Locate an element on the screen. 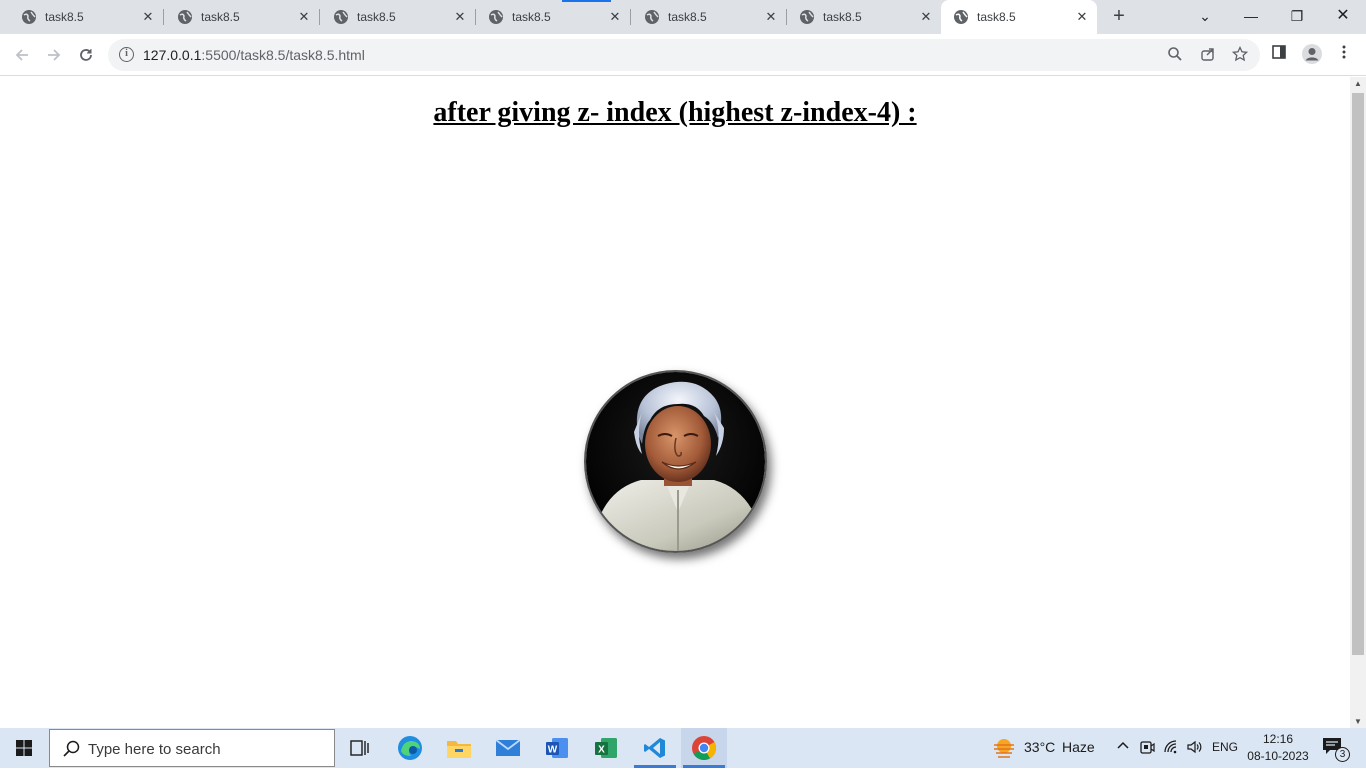  notification-center-button: 3 is located at coordinates (1336, 749).